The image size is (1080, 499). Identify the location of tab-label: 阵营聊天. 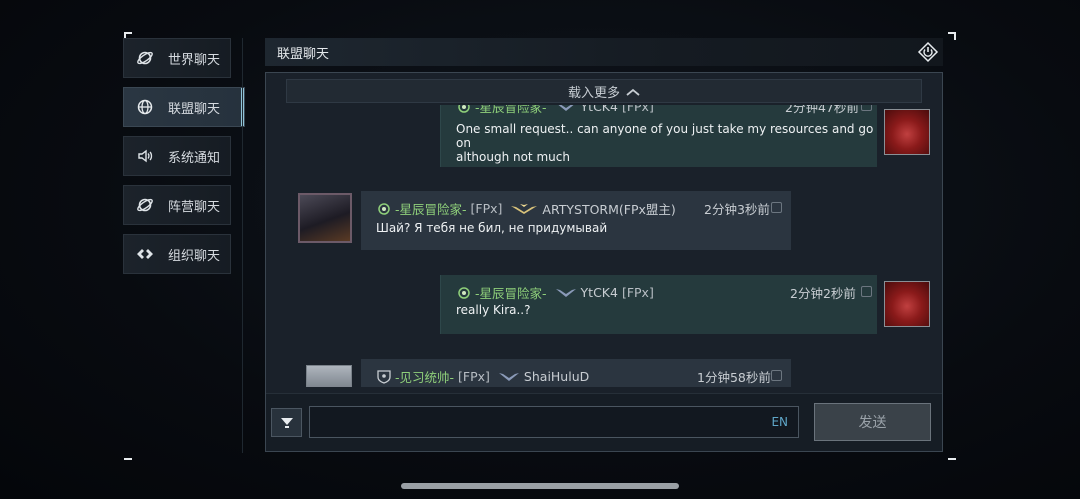
(194, 207).